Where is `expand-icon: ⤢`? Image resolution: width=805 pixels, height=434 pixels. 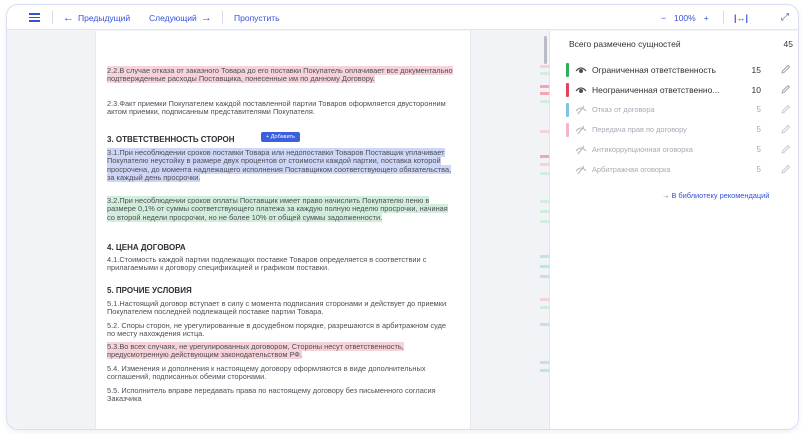 expand-icon: ⤢ is located at coordinates (785, 17).